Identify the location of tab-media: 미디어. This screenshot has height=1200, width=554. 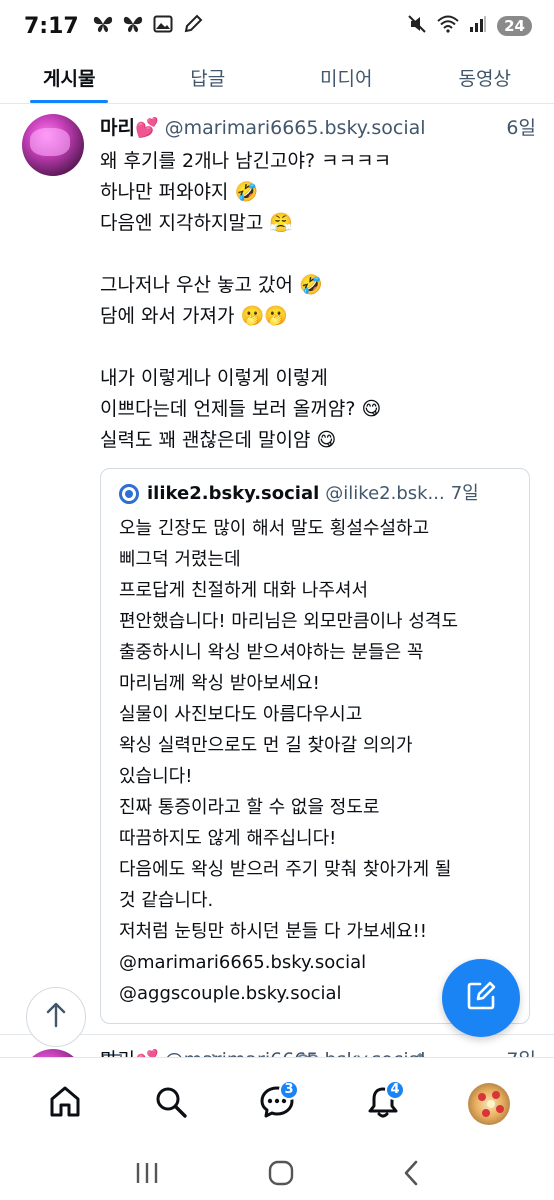
(346, 77).